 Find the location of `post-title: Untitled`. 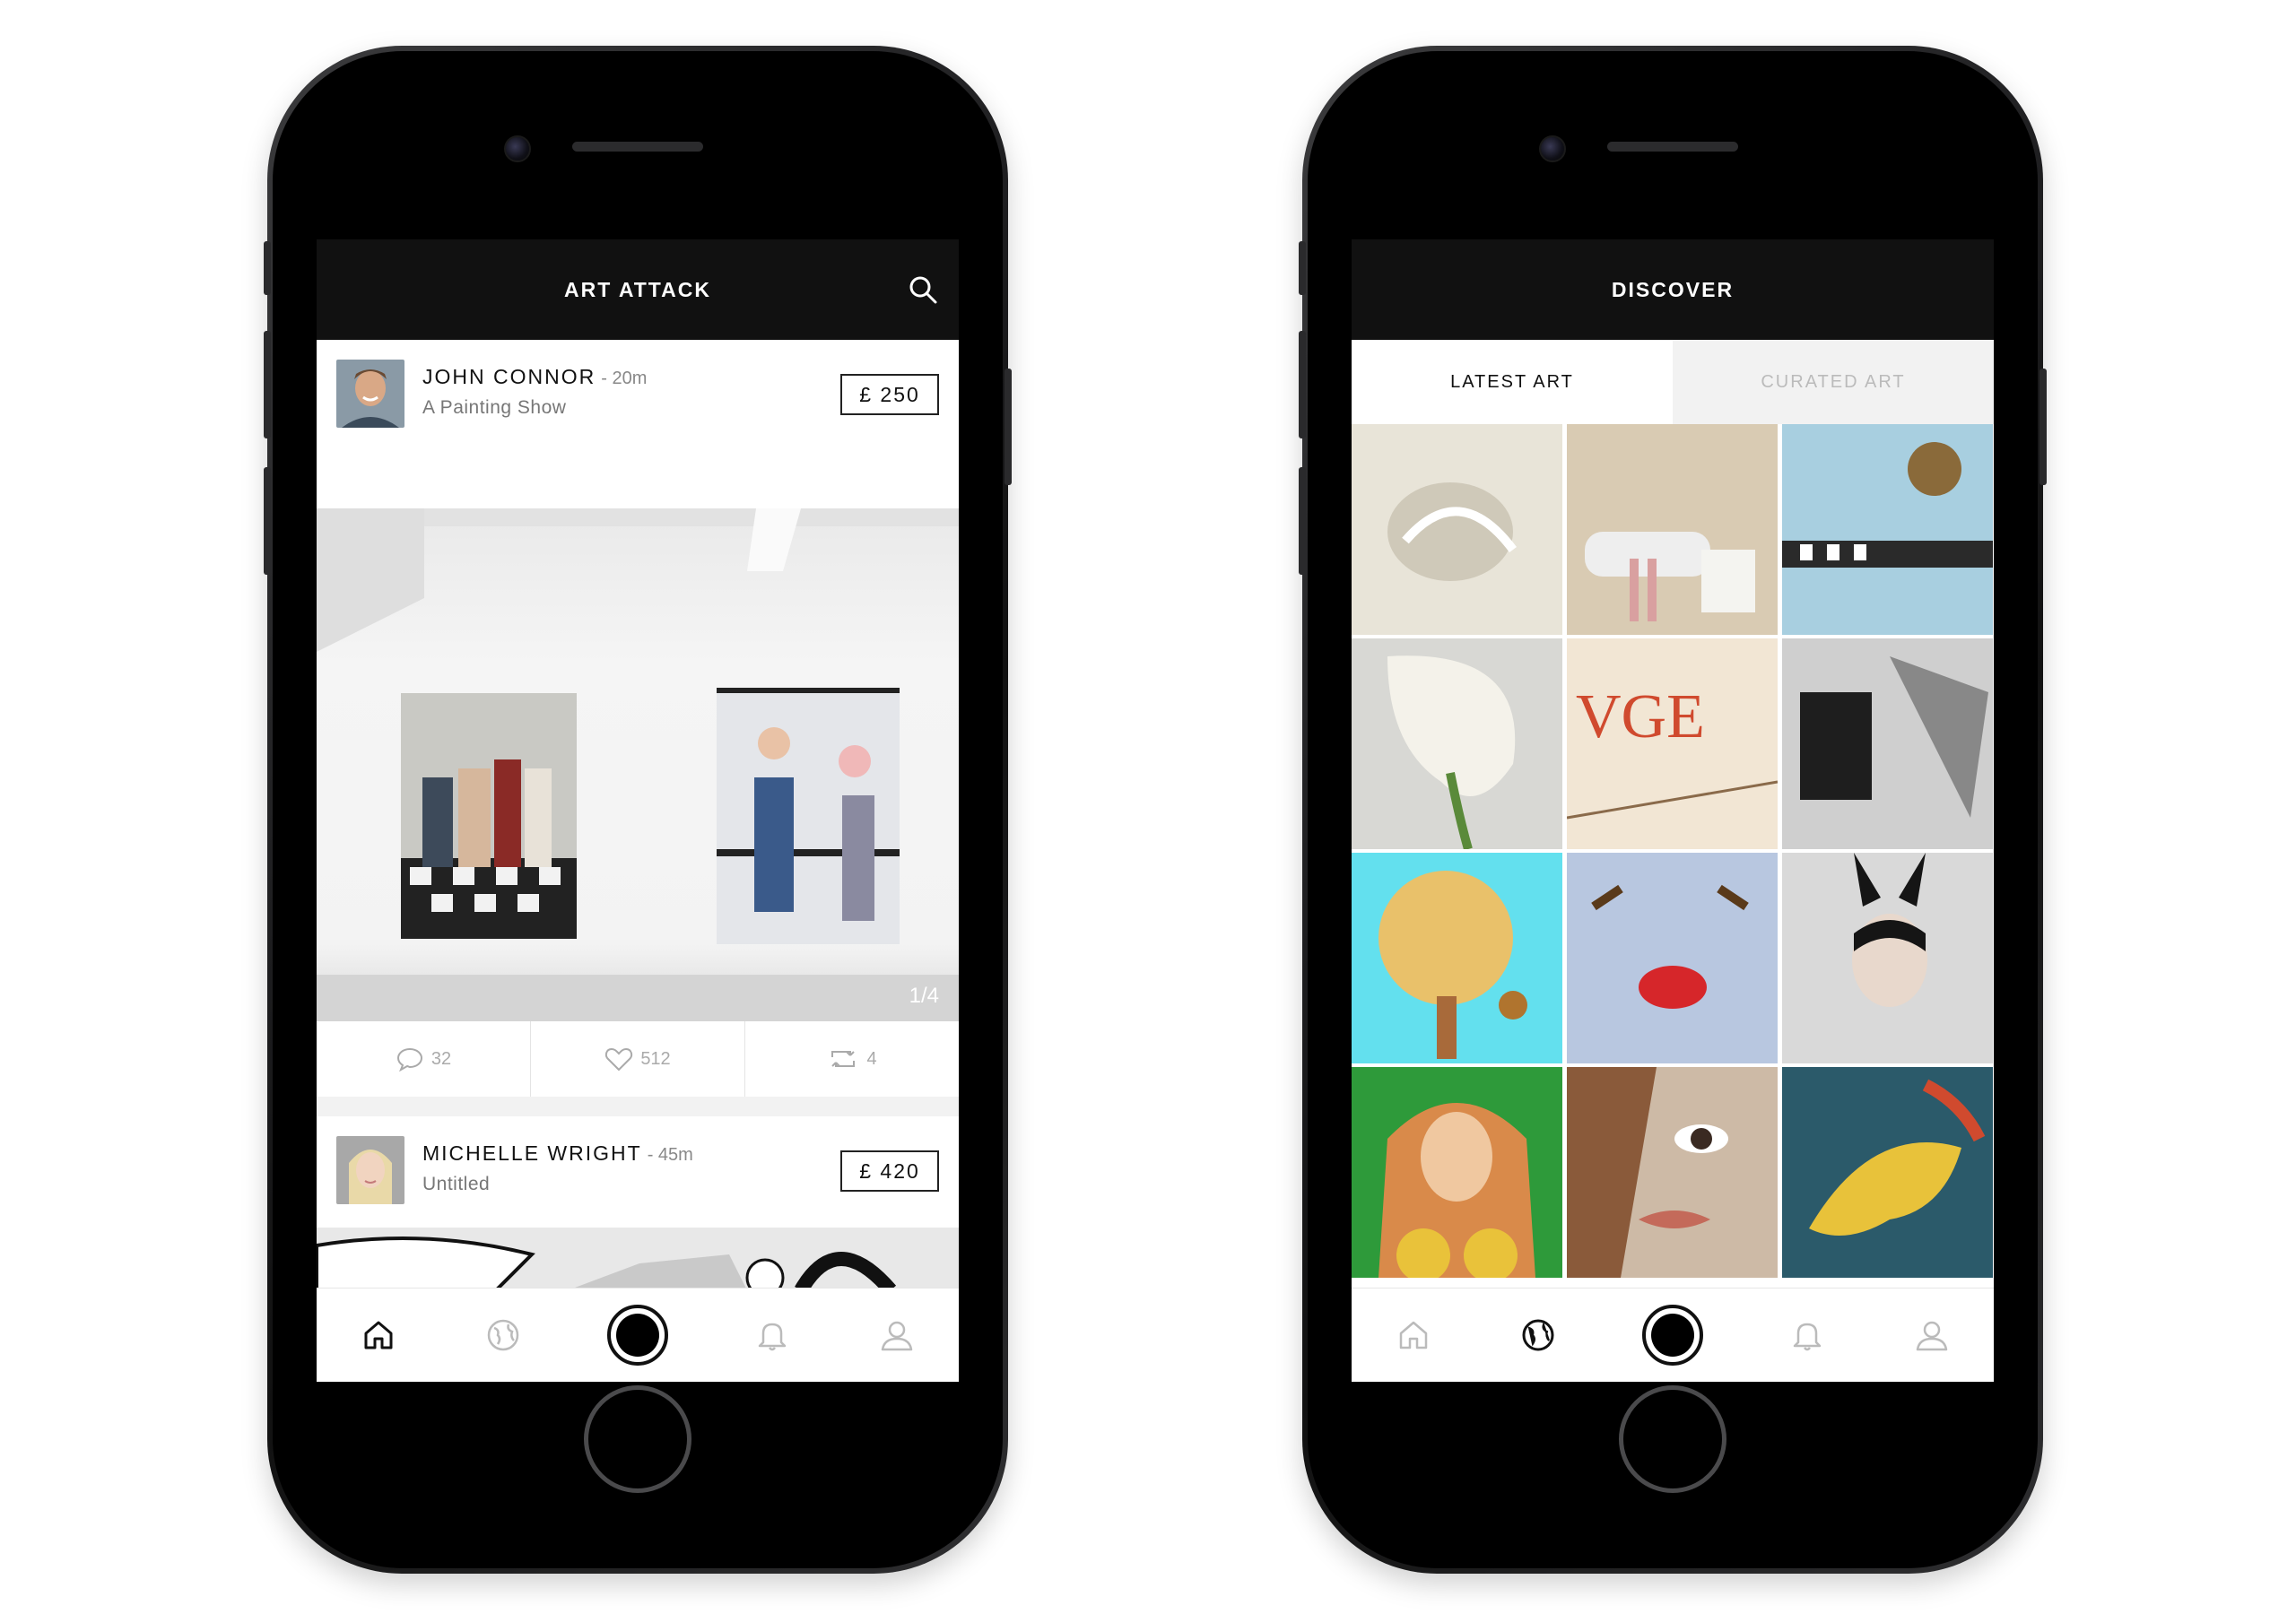

post-title: Untitled is located at coordinates (456, 1184).